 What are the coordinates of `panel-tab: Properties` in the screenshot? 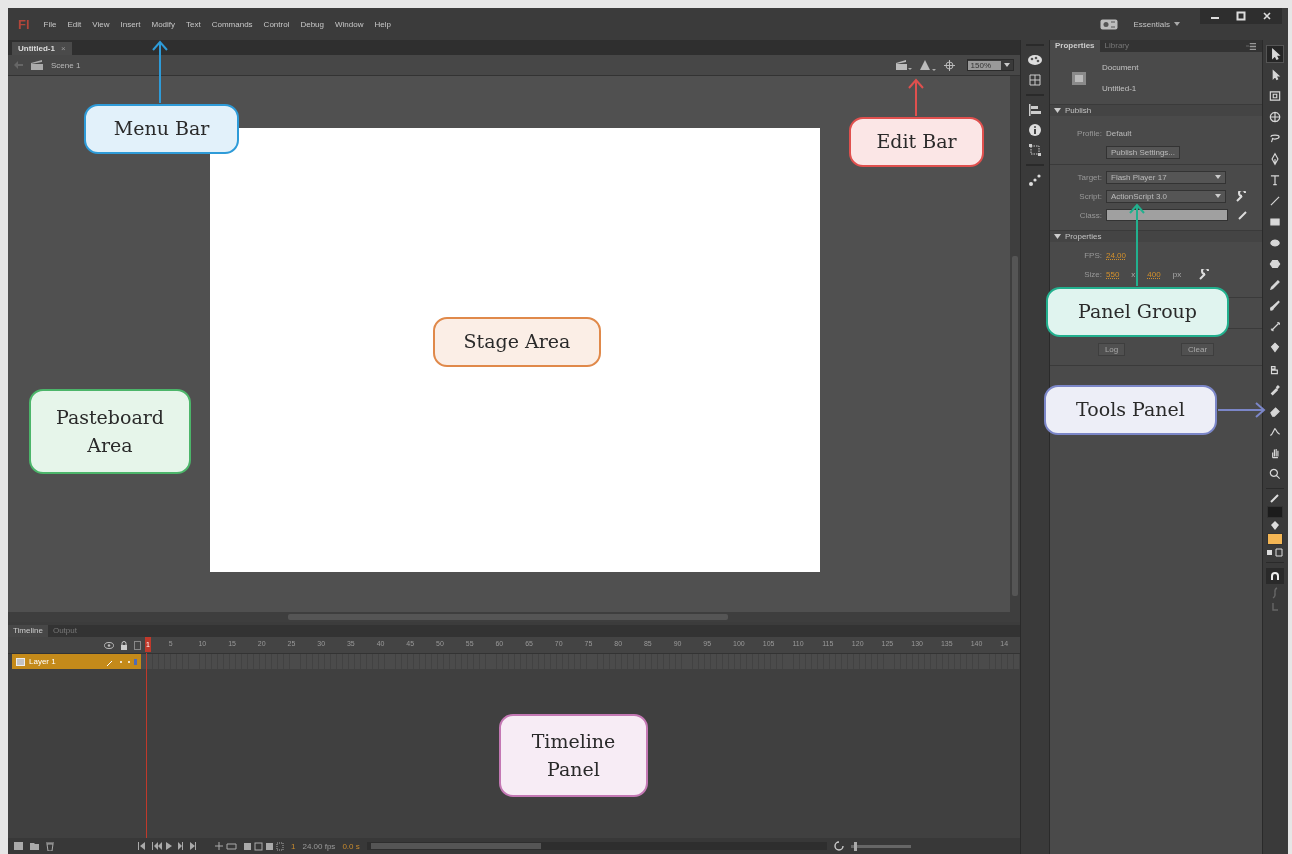 It's located at (1075, 46).